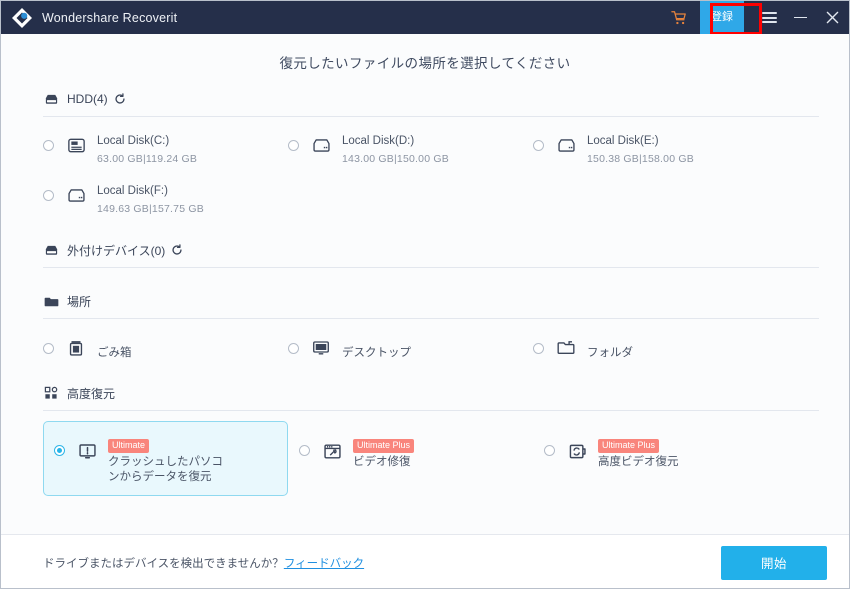  I want to click on section-header-external: 外付けデバイス(0), so click(425, 250).